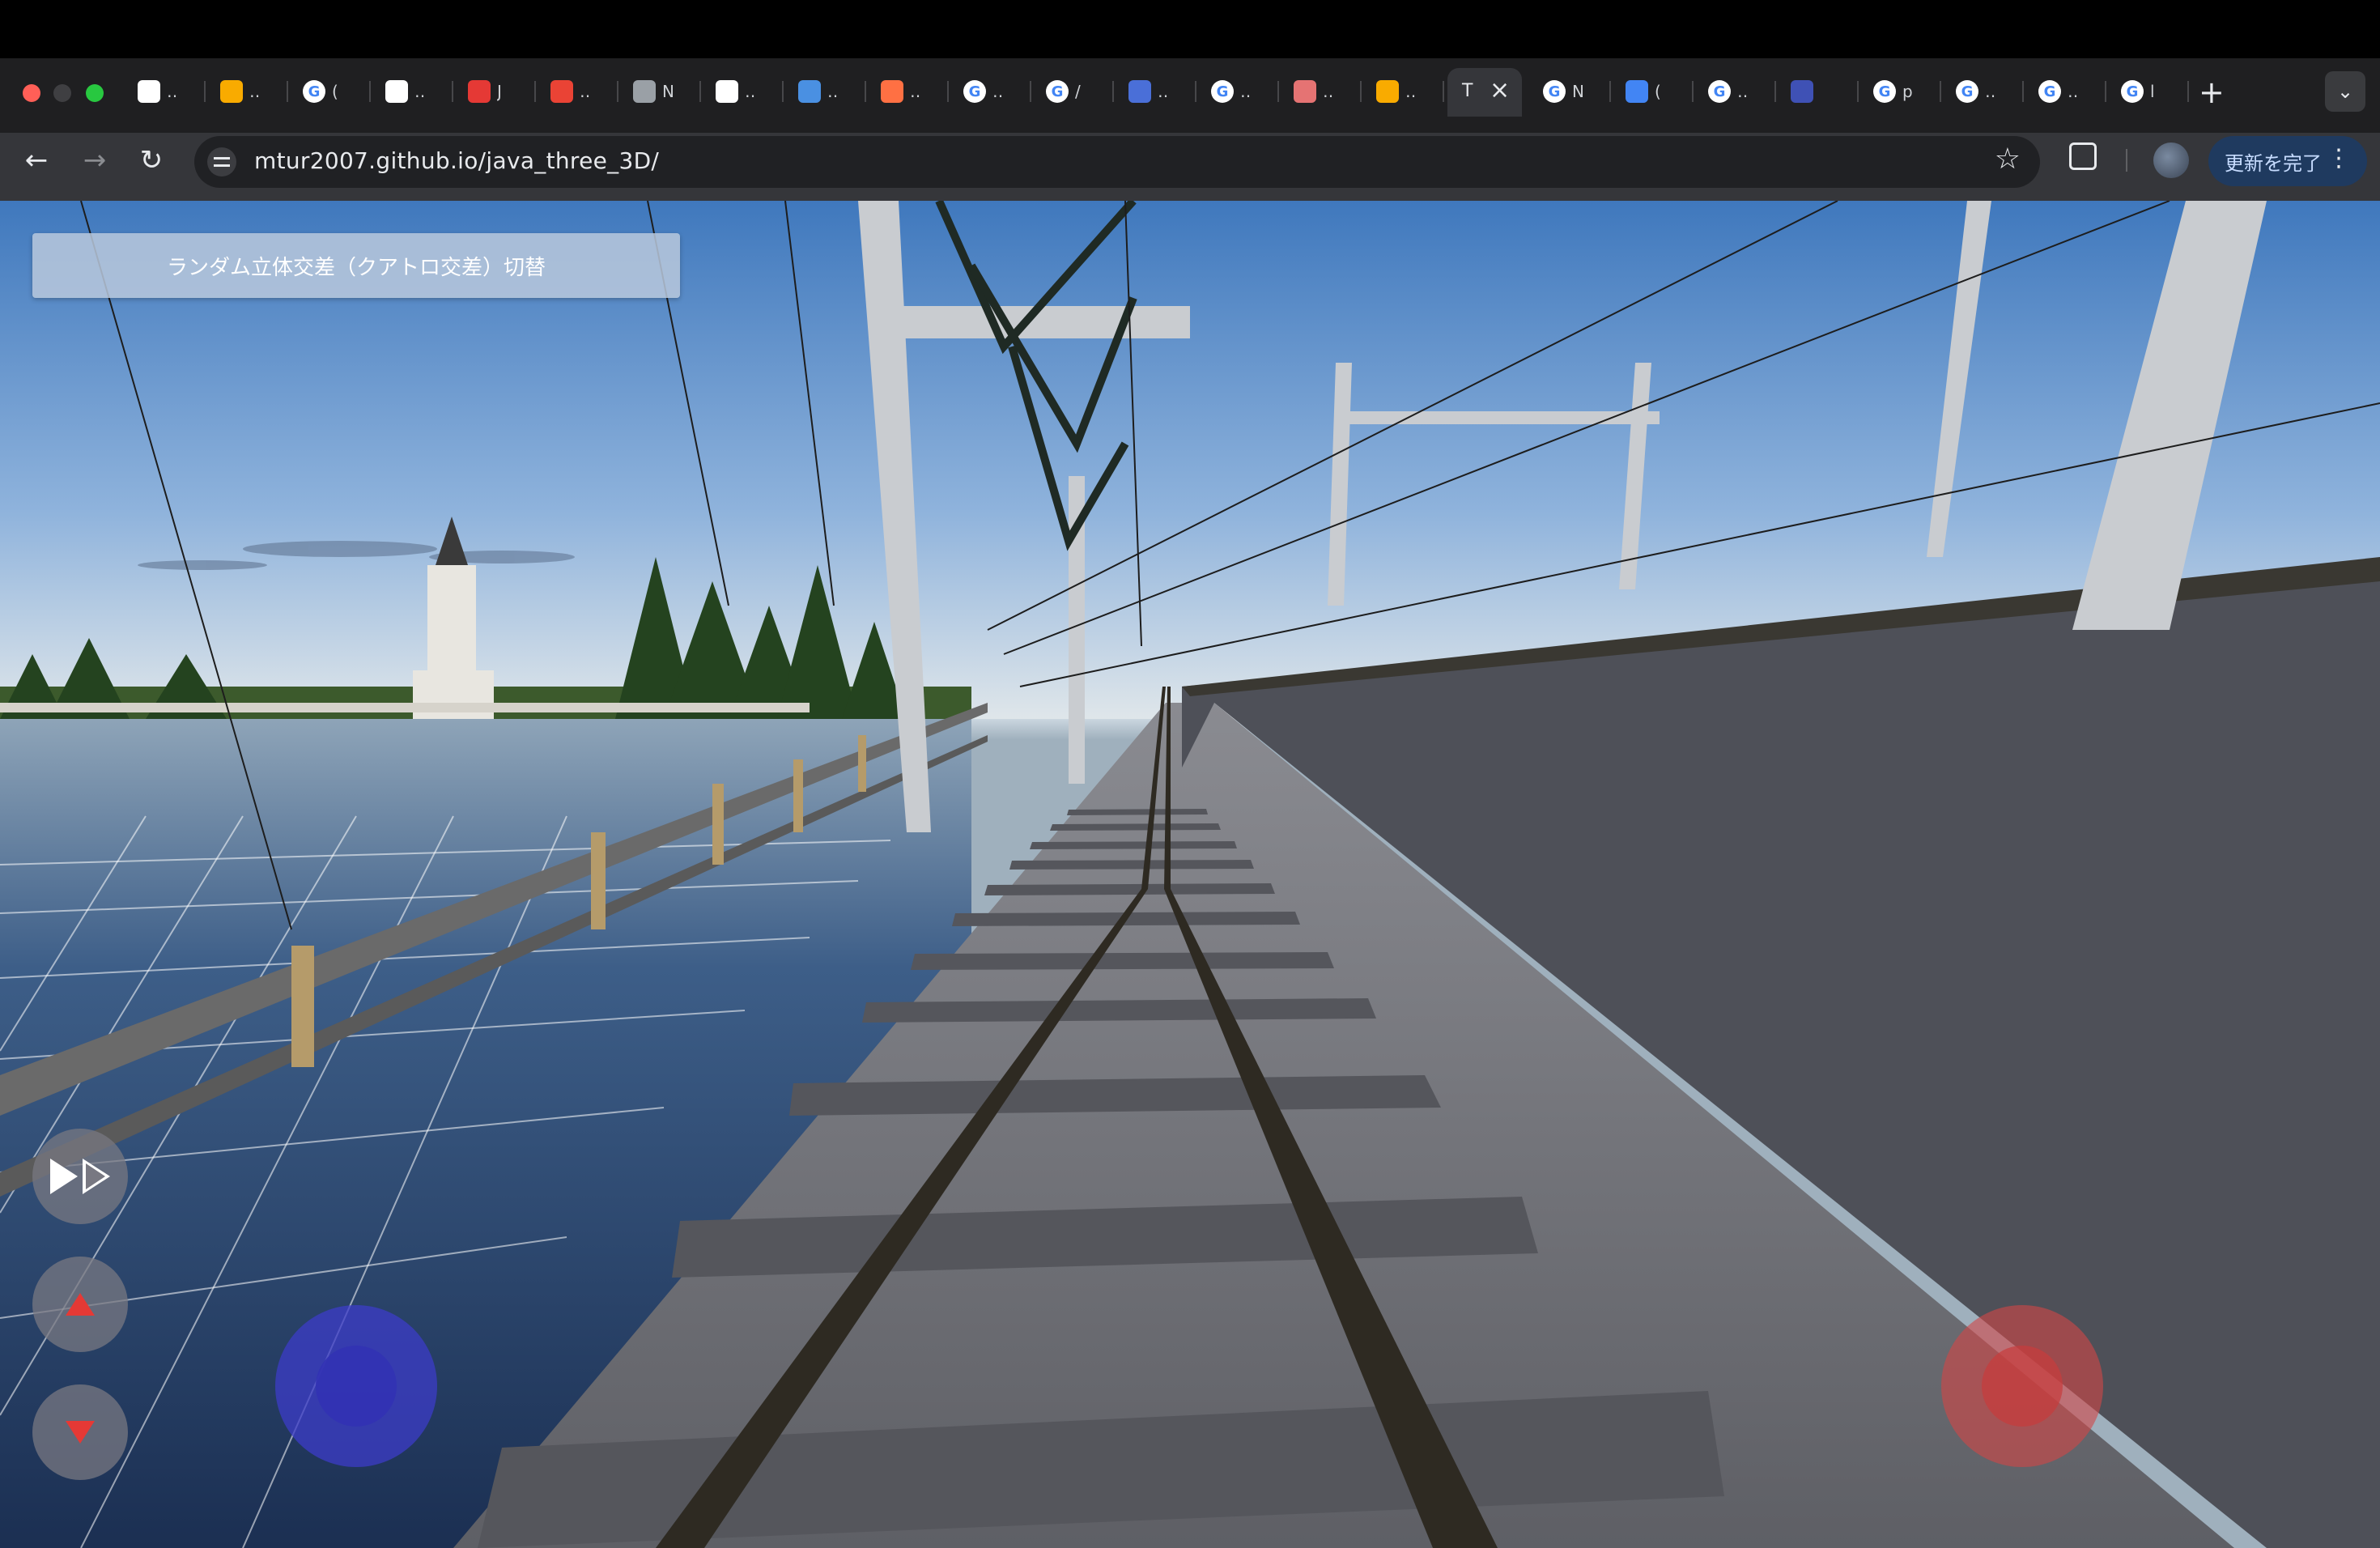 The width and height of the screenshot is (2380, 1548). What do you see at coordinates (97, 1176) in the screenshot?
I see `step-icon` at bounding box center [97, 1176].